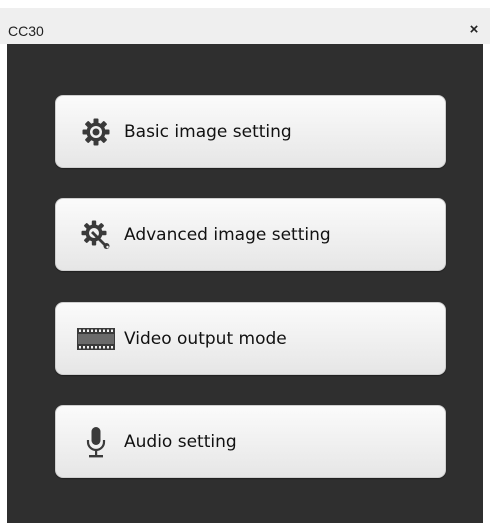 This screenshot has height=523, width=490. I want to click on advanced-image-setting-label: Advanced image setting, so click(227, 234).